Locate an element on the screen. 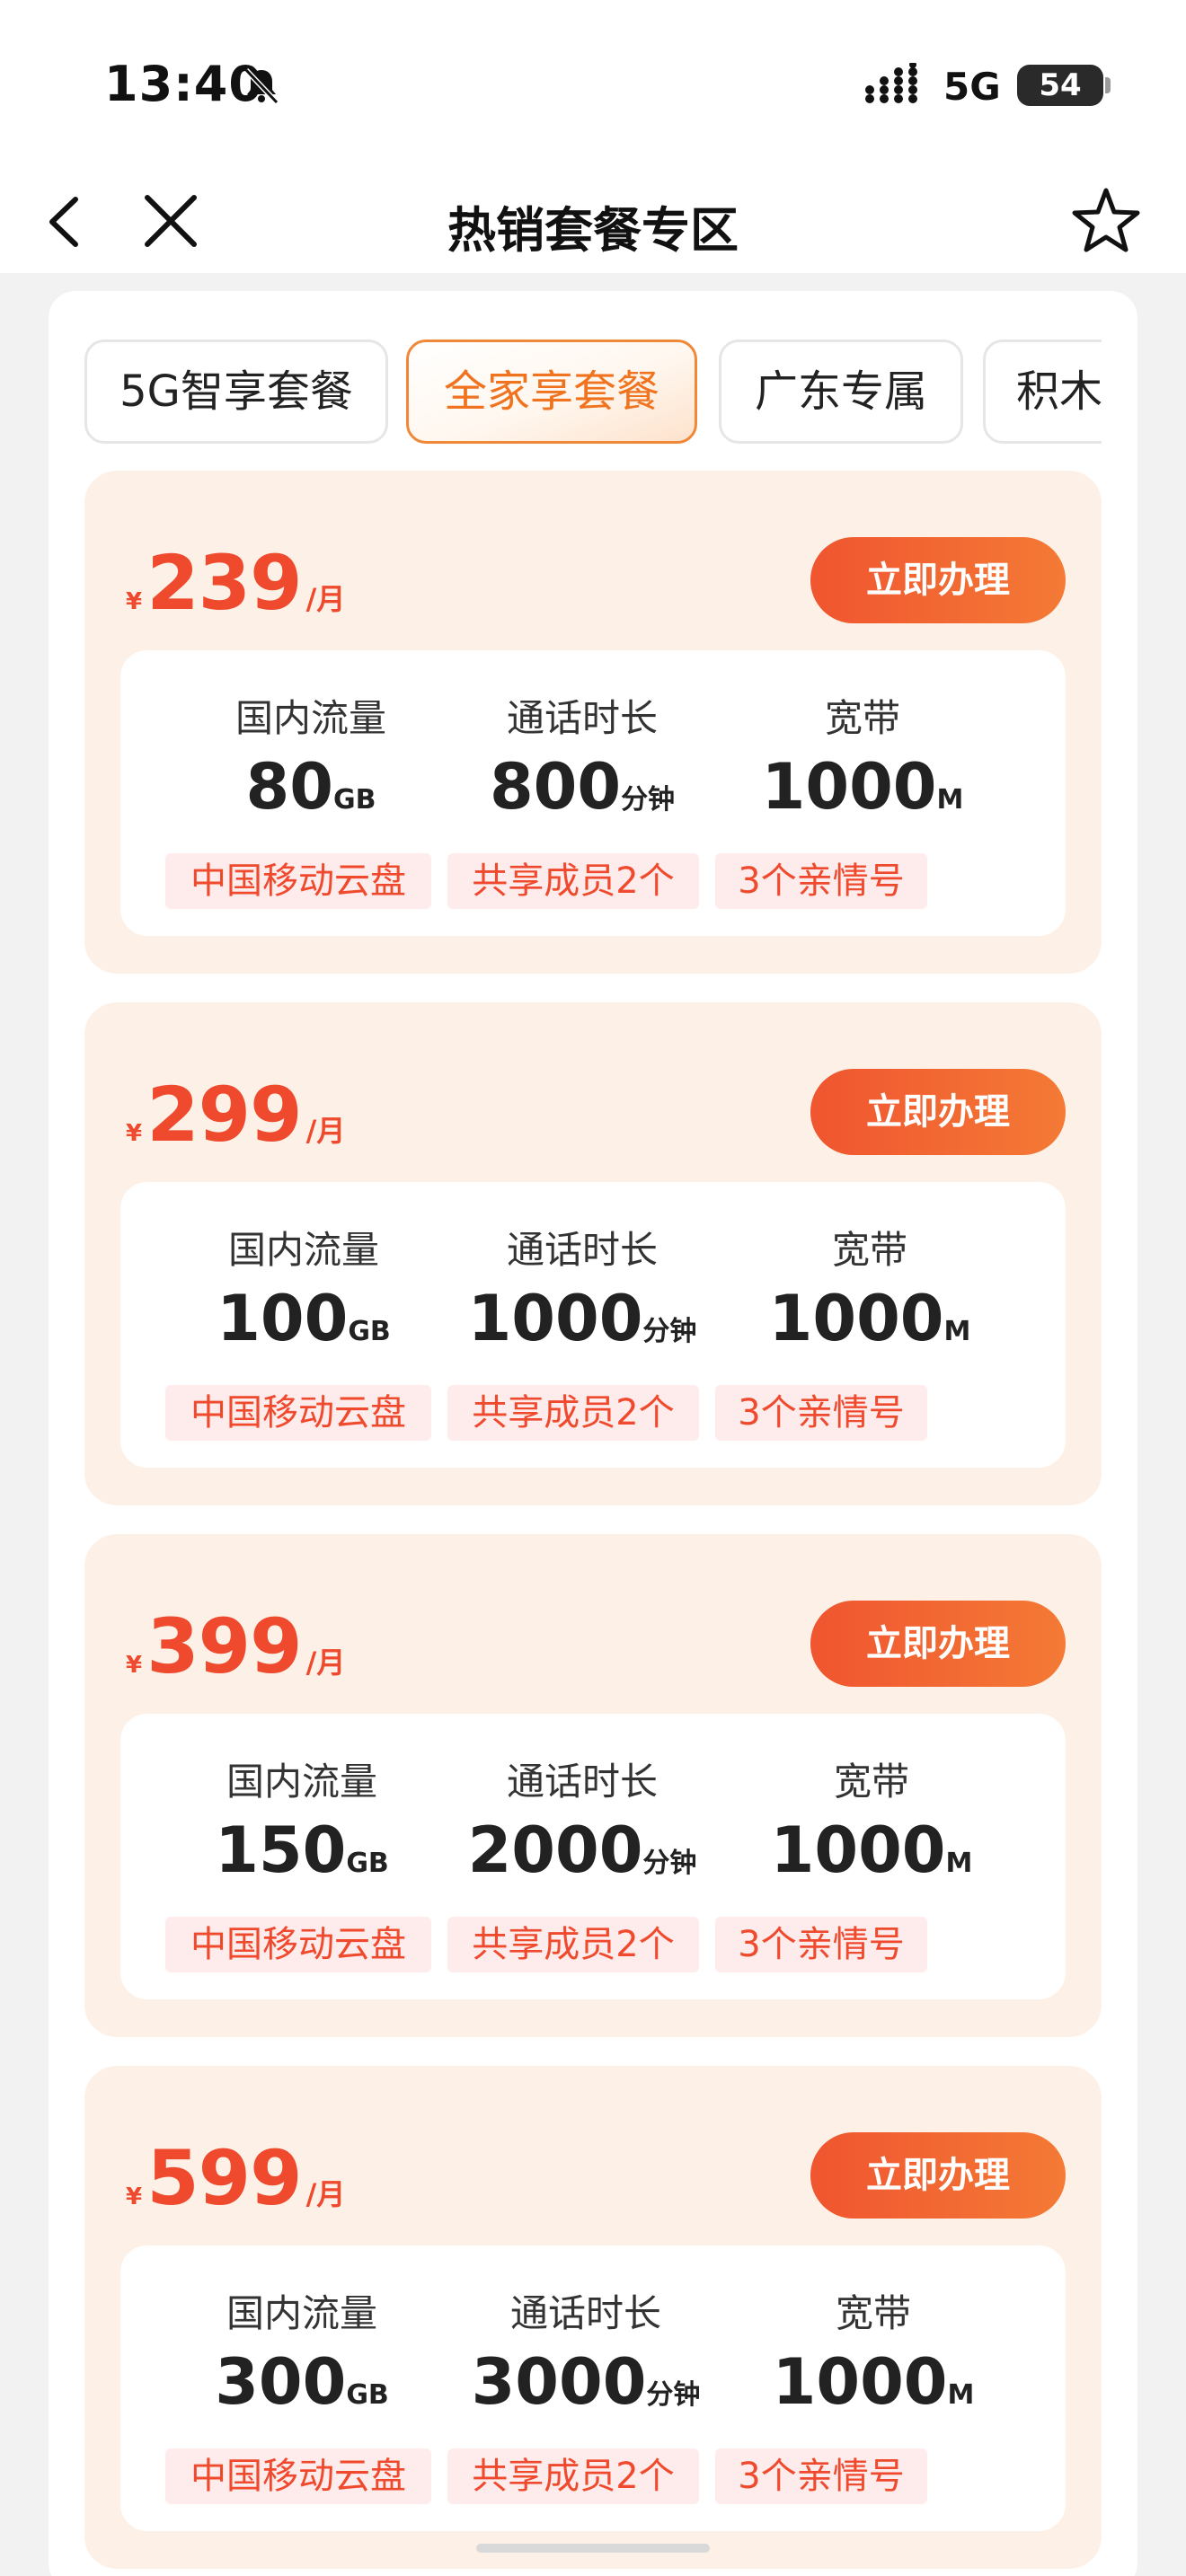  voice-amount: 1000 is located at coordinates (555, 1318).